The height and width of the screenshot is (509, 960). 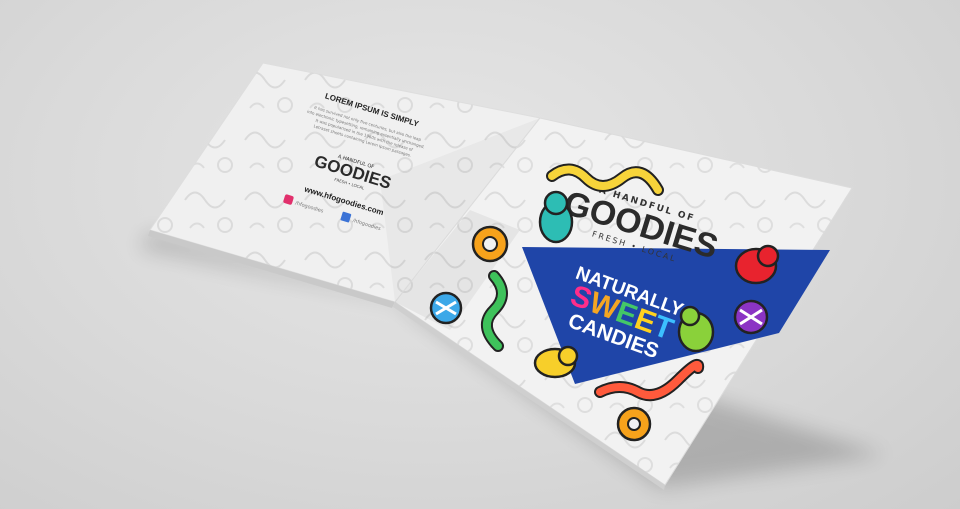 I want to click on gummy-bear-yellow-icon, so click(x=556, y=362).